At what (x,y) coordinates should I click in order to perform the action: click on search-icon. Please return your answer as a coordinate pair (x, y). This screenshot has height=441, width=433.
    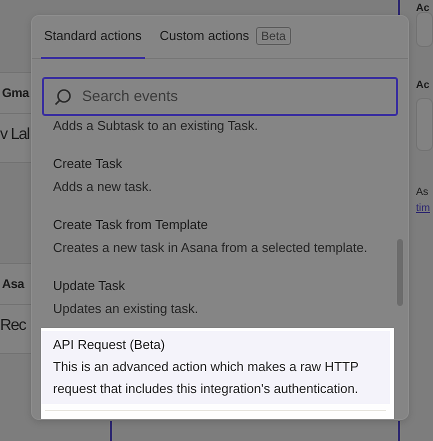
    Looking at the image, I should click on (63, 97).